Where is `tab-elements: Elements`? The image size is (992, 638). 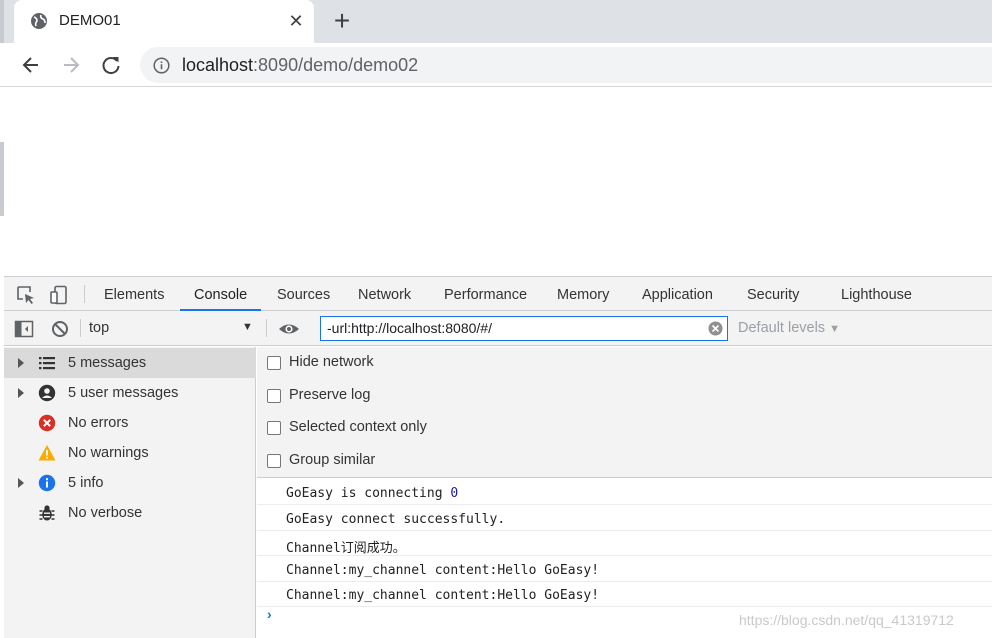
tab-elements: Elements is located at coordinates (134, 294).